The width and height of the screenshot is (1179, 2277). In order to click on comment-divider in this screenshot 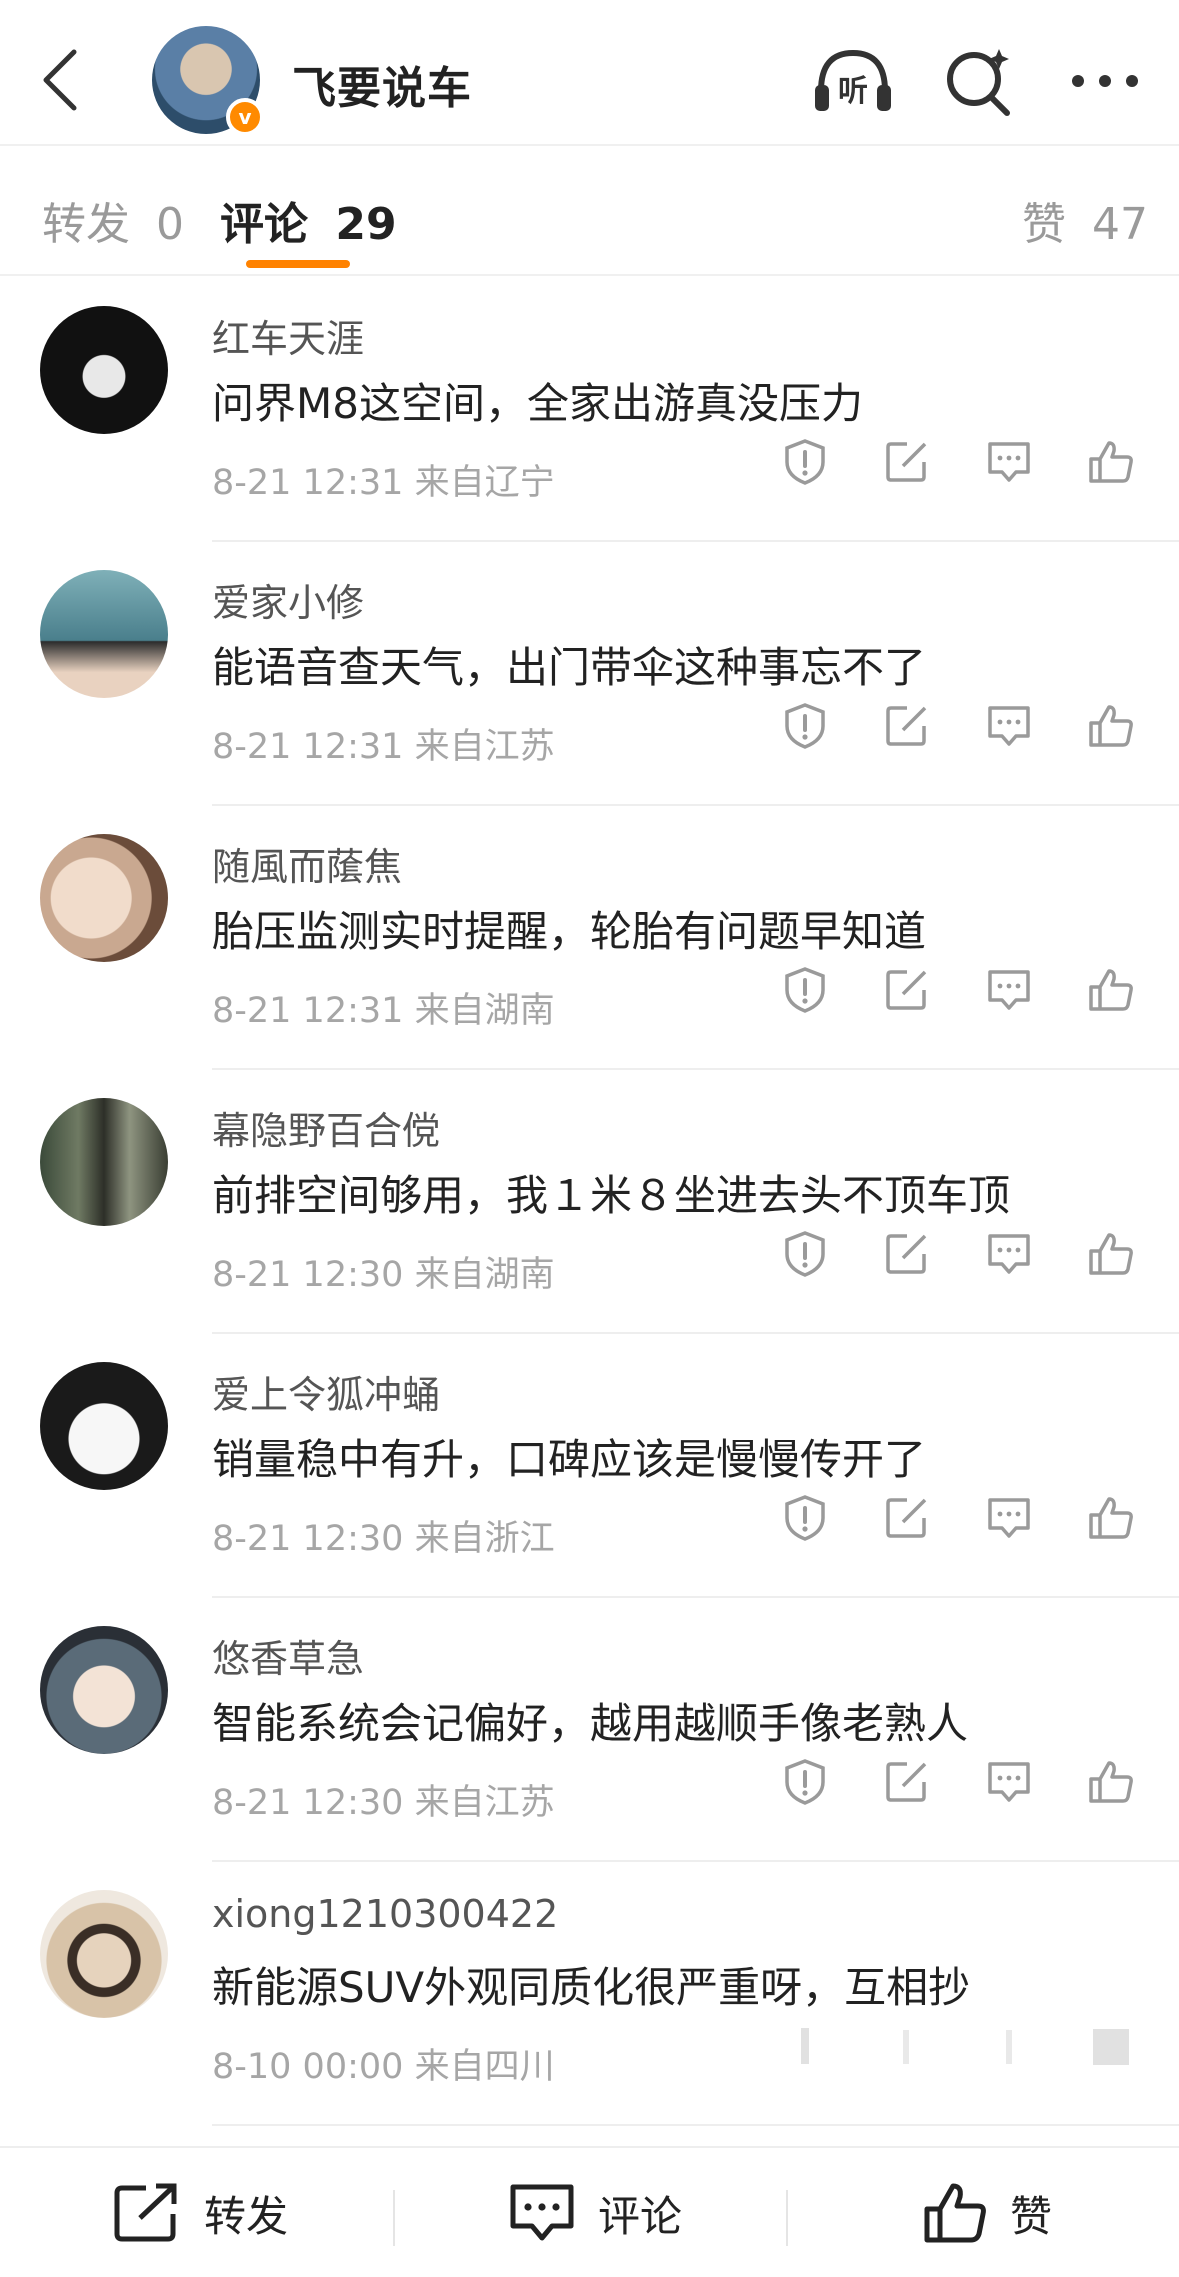, I will do `click(695, 2125)`.